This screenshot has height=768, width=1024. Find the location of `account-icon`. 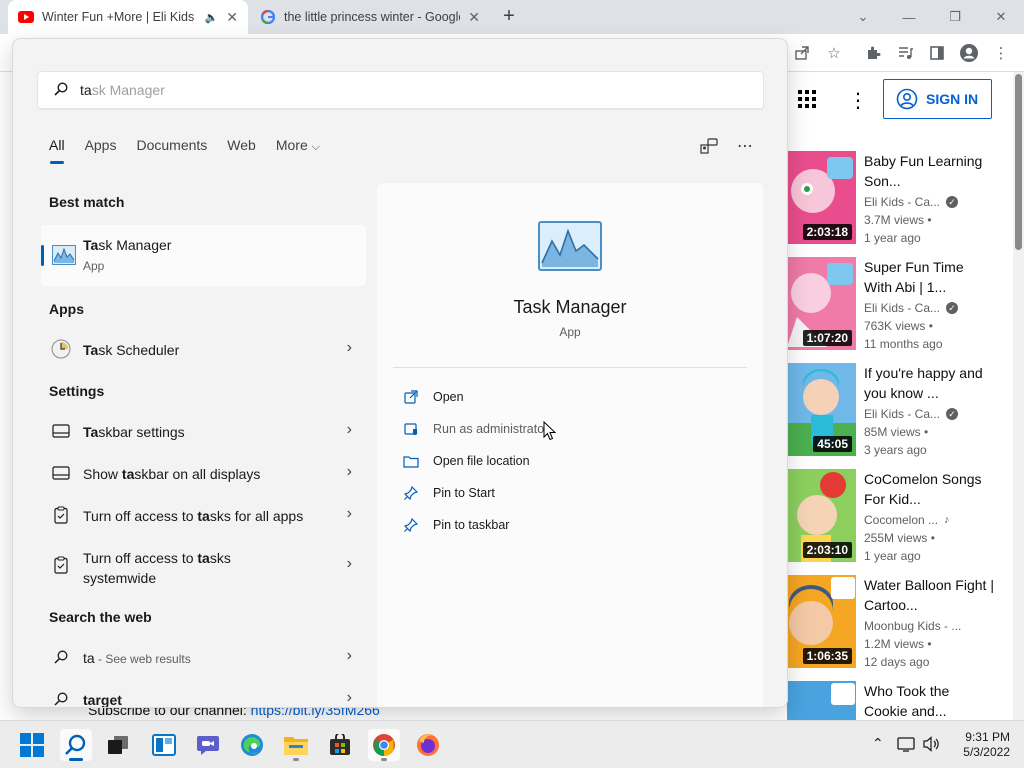

account-icon is located at coordinates (907, 99).